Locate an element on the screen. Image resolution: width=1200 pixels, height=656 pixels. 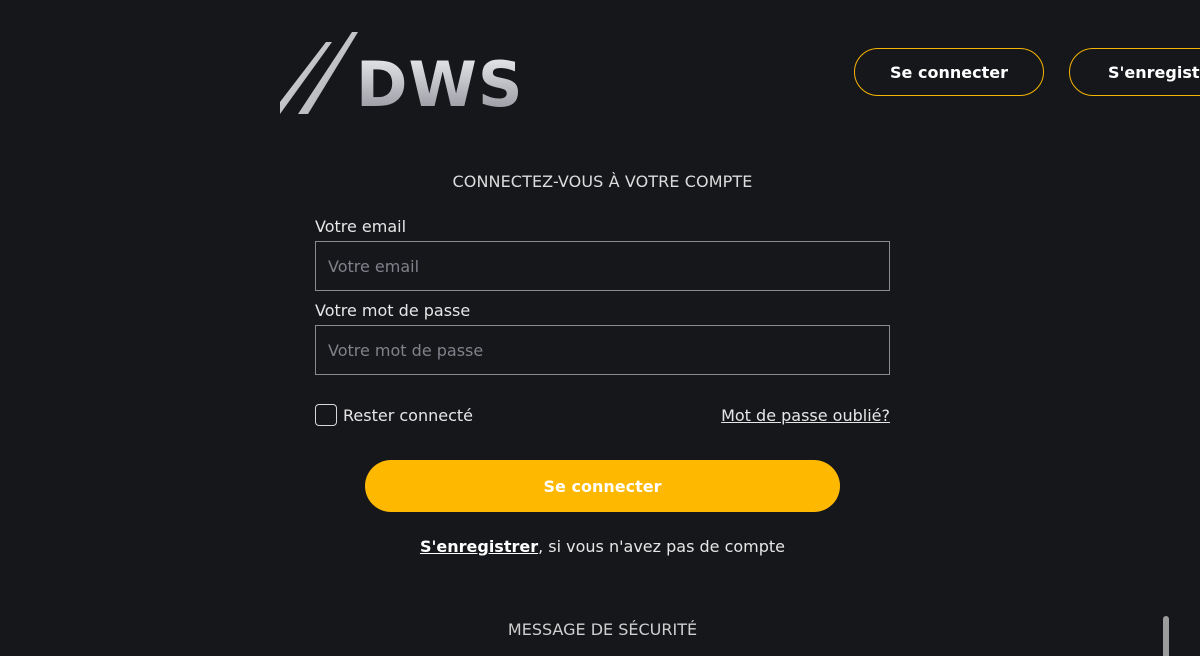
email-input is located at coordinates (602, 266).